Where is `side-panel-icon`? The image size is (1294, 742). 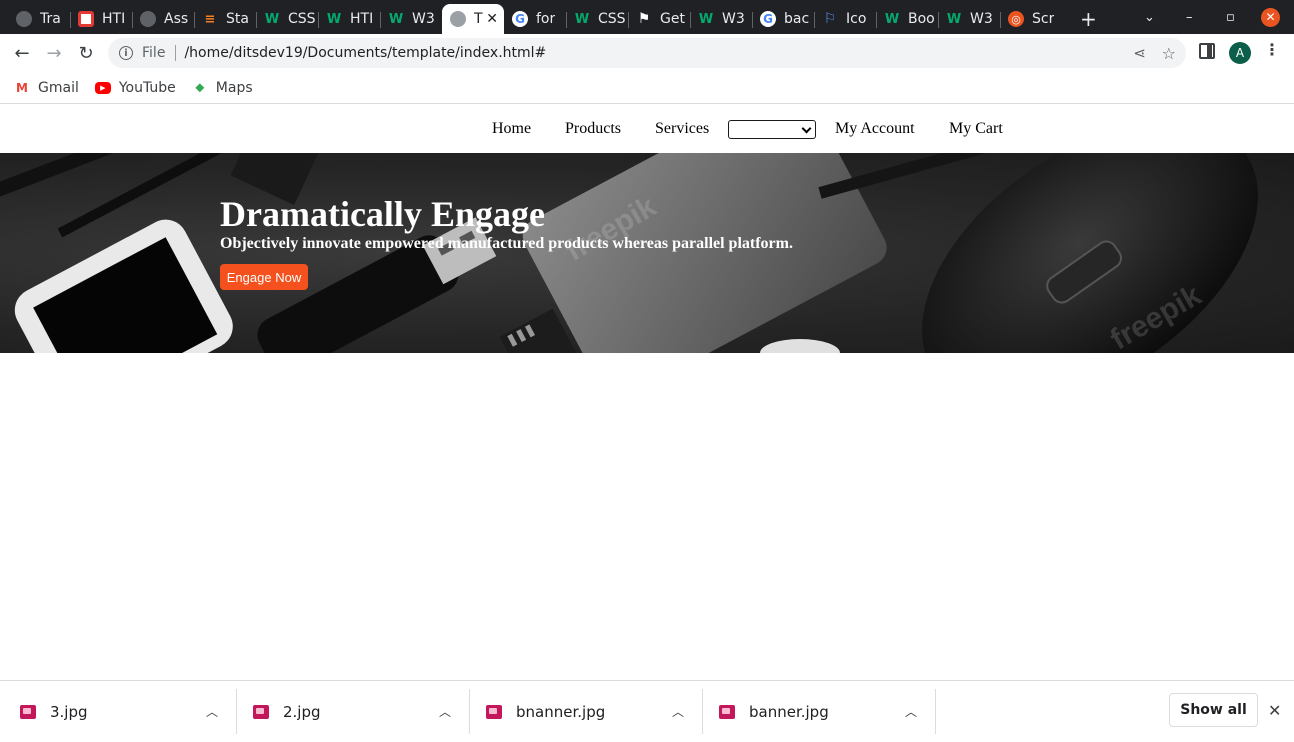 side-panel-icon is located at coordinates (1207, 51).